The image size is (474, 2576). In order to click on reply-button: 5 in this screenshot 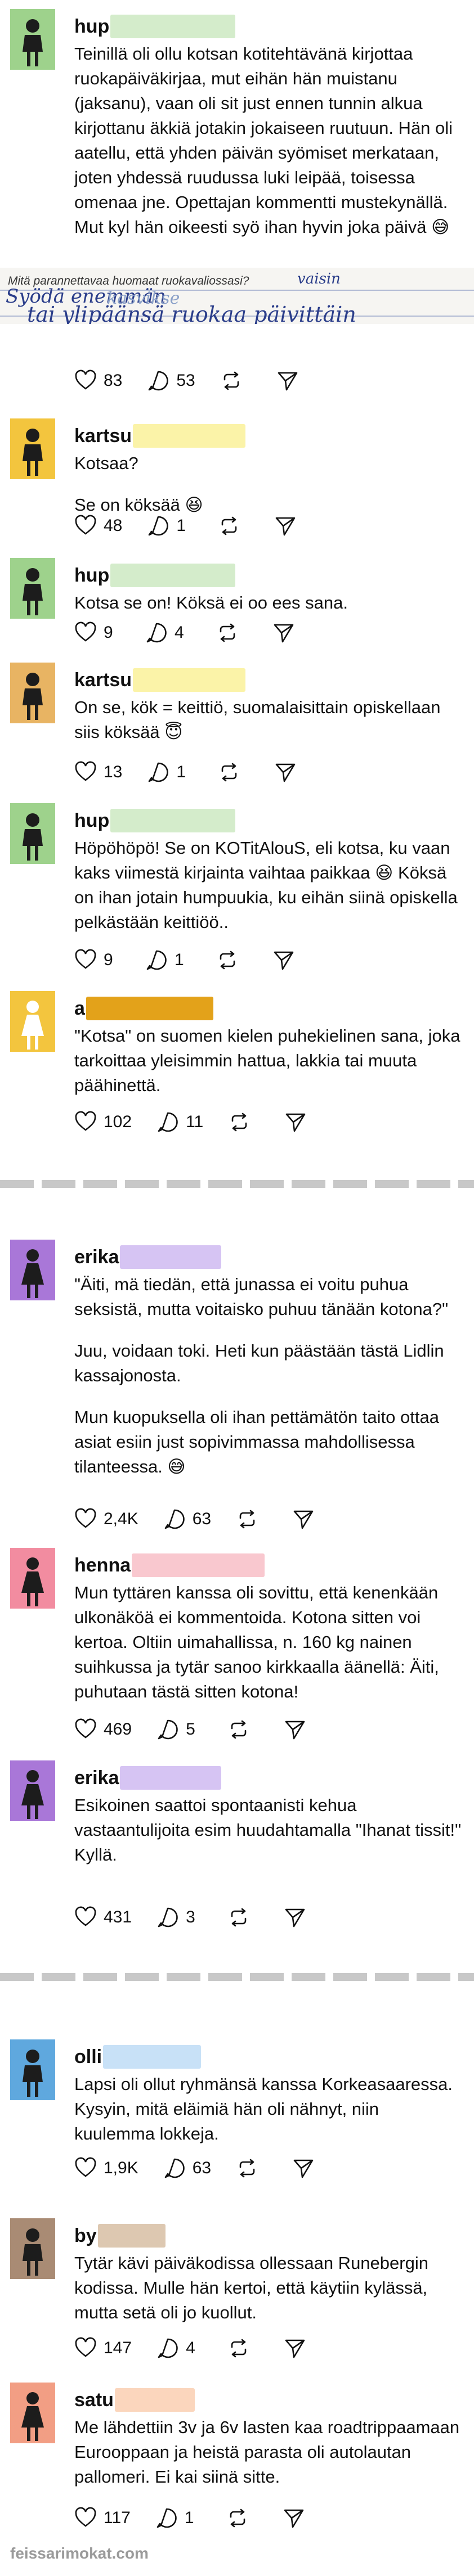, I will do `click(179, 1729)`.